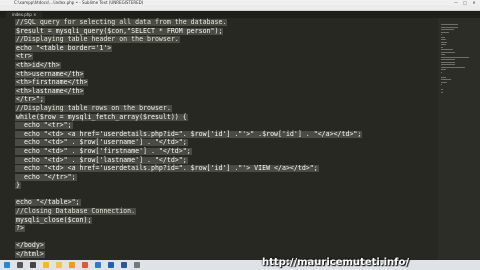  What do you see at coordinates (24, 56) in the screenshot?
I see `code-text: <tr>` at bounding box center [24, 56].